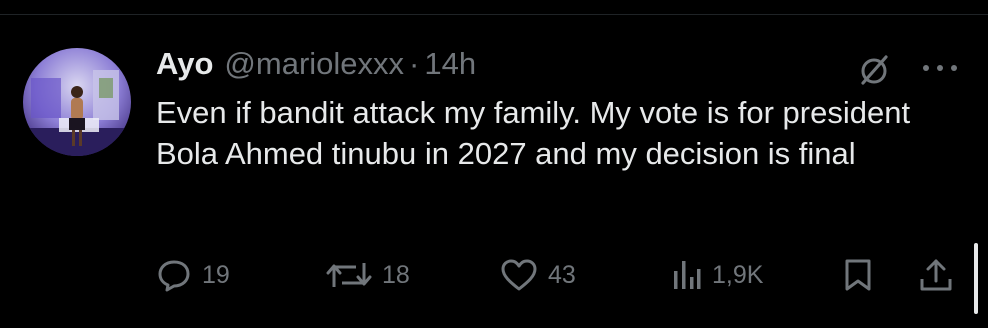 The image size is (988, 328). I want to click on bookmark-icon, so click(858, 275).